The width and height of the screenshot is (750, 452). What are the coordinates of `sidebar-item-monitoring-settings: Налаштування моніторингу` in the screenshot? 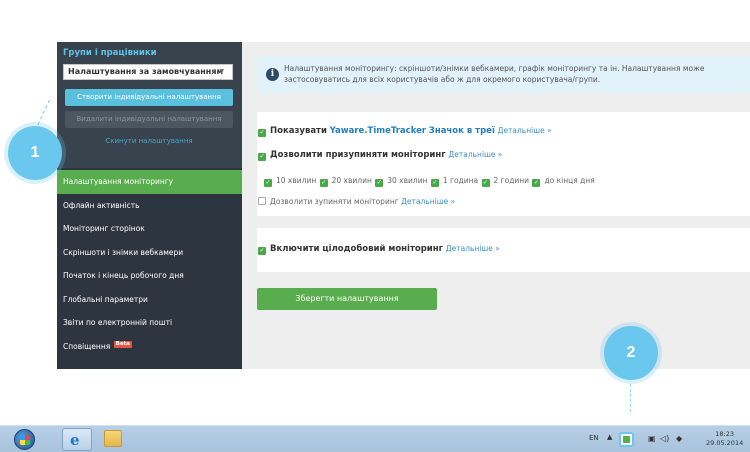 It's located at (149, 182).